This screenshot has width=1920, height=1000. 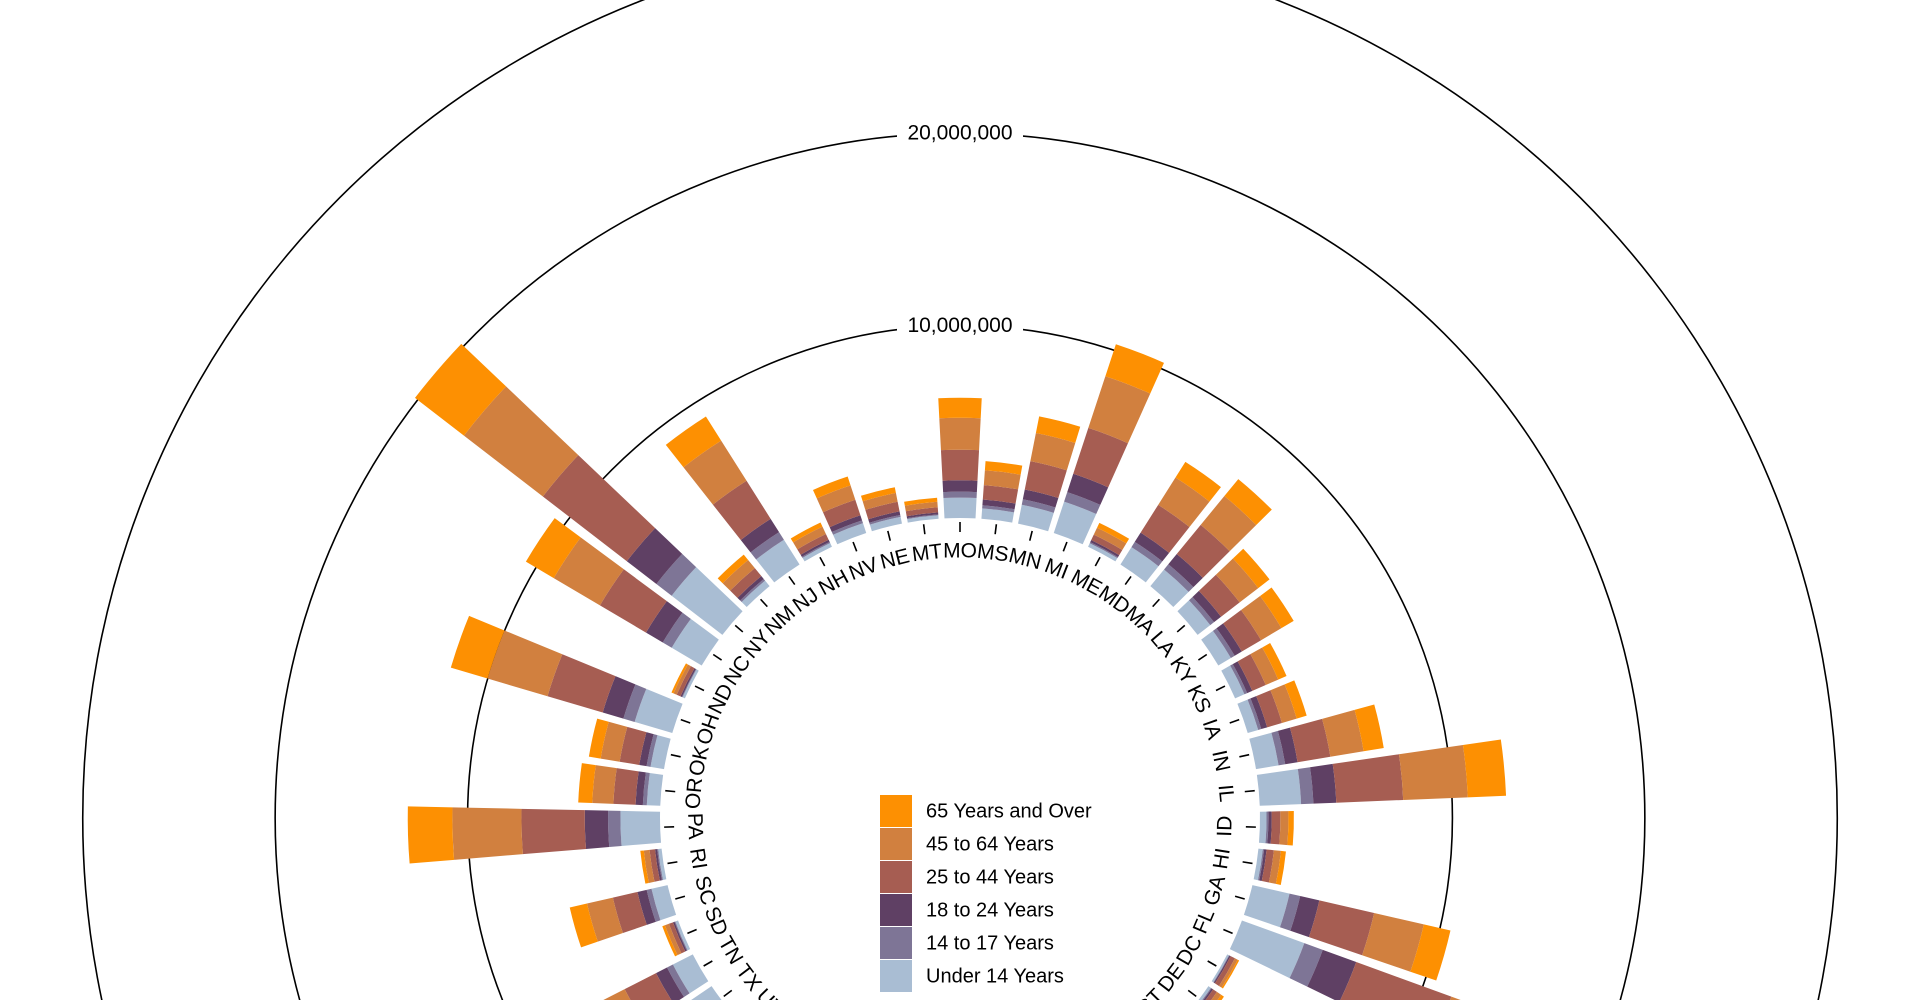 What do you see at coordinates (1323, 783) in the screenshot?
I see `bar-segment-IL-18-to-24-years` at bounding box center [1323, 783].